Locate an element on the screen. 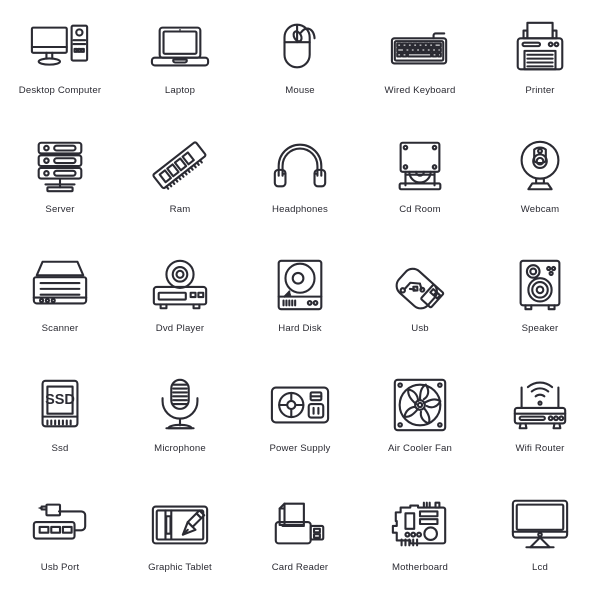  icon-label-desktop-computer: Desktop Computer is located at coordinates (60, 90).